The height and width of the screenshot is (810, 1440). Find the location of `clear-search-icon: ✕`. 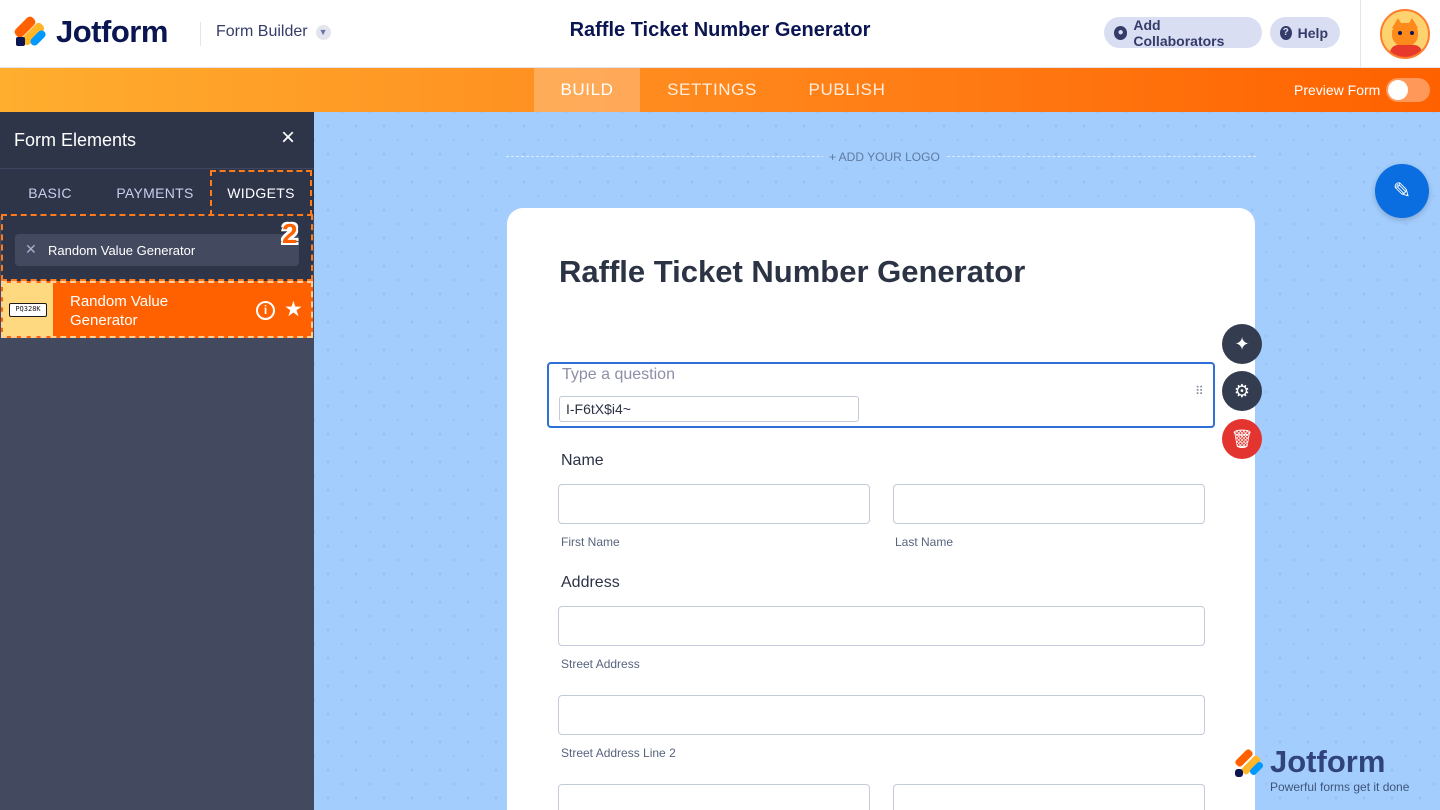

clear-search-icon: ✕ is located at coordinates (31, 249).